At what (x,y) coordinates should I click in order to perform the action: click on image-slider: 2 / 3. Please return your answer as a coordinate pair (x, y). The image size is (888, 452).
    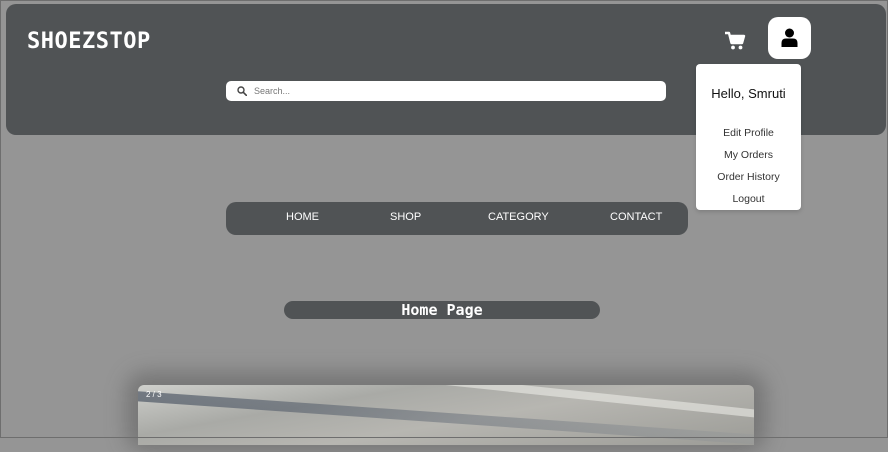
    Looking at the image, I should click on (446, 415).